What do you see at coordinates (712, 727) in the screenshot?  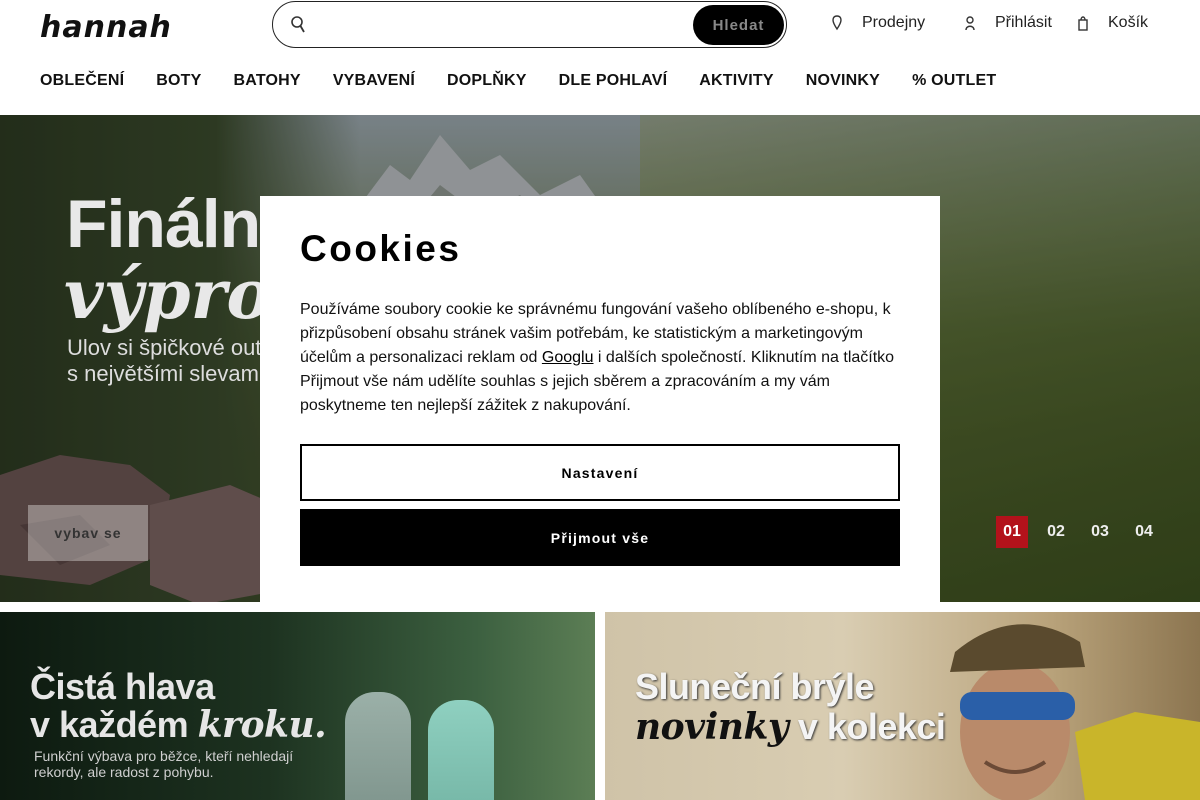 I see `promo-title-italic: novinky` at bounding box center [712, 727].